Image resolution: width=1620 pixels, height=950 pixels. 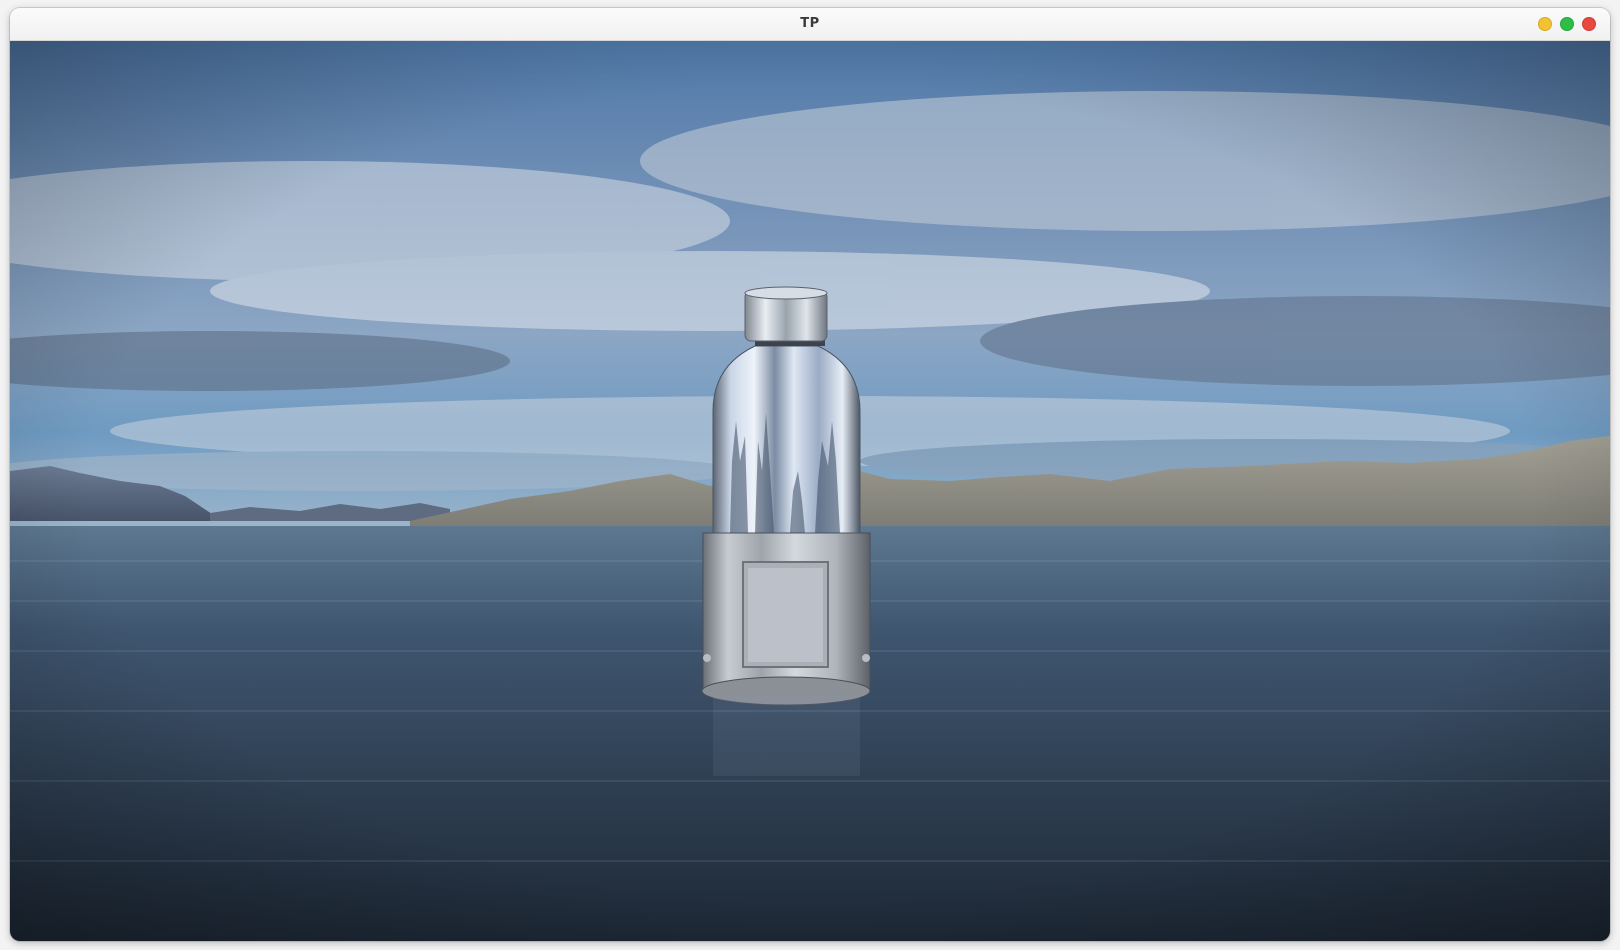 I want to click on maximize-button, so click(x=1567, y=24).